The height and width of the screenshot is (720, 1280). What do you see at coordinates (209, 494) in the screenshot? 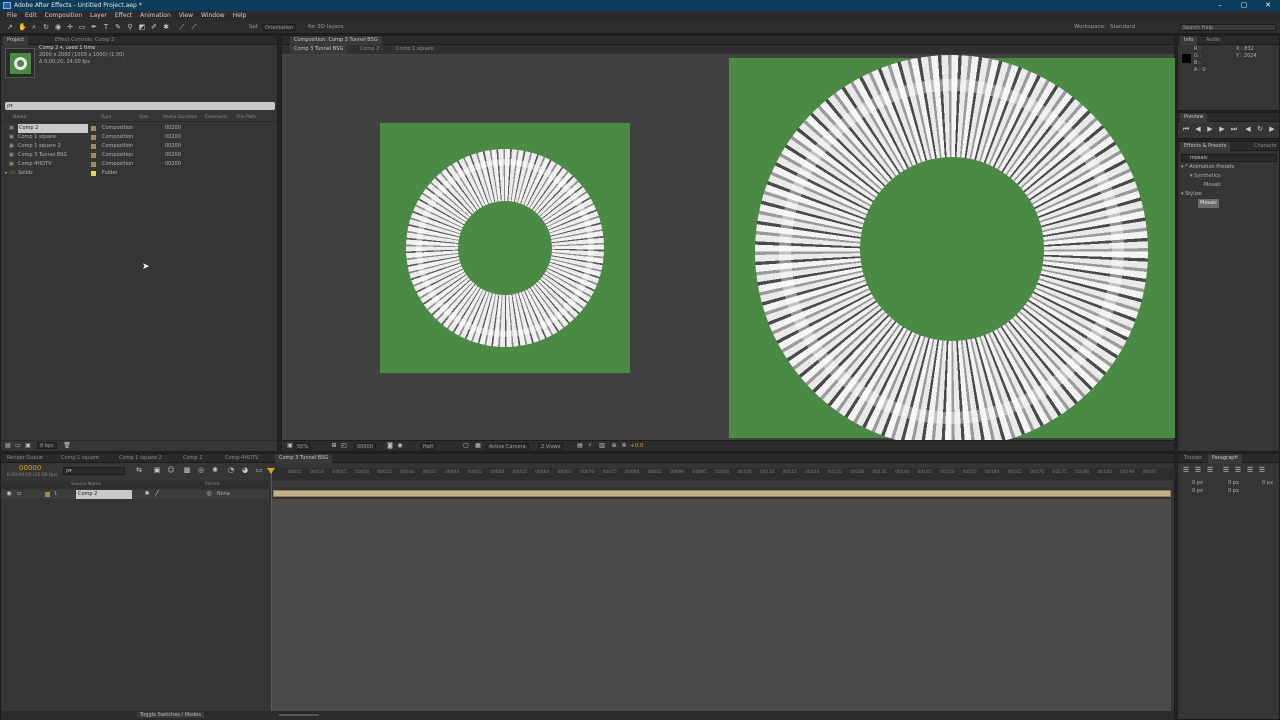
I see `parent-pickwhip-icon: ◎` at bounding box center [209, 494].